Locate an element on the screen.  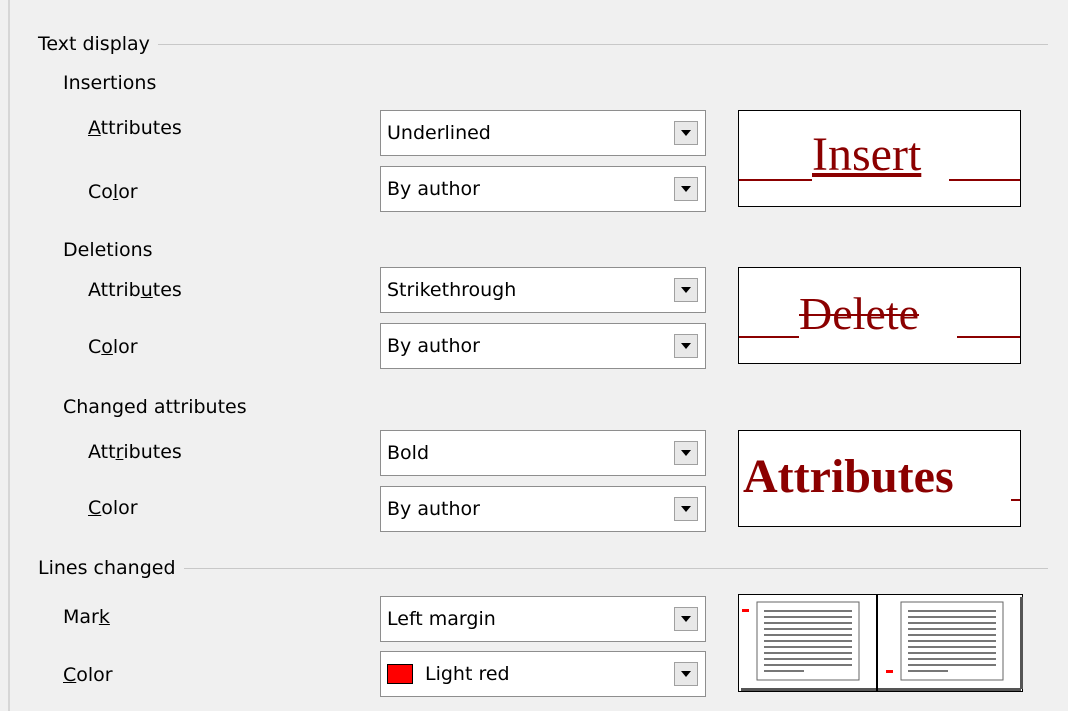
insertions-color-label: Color is located at coordinates (113, 192).